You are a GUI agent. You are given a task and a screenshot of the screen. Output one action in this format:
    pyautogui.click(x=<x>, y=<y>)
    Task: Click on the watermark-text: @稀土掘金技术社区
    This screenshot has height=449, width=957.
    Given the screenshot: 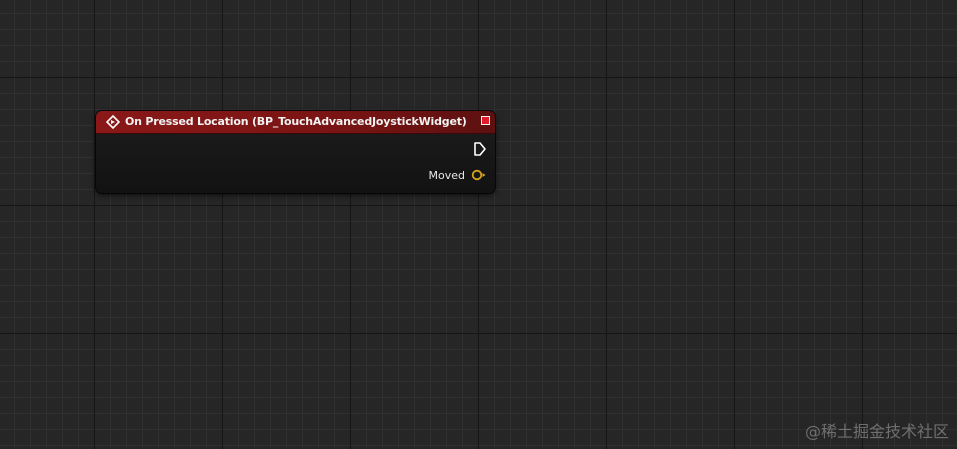 What is the action you would take?
    pyautogui.click(x=876, y=431)
    